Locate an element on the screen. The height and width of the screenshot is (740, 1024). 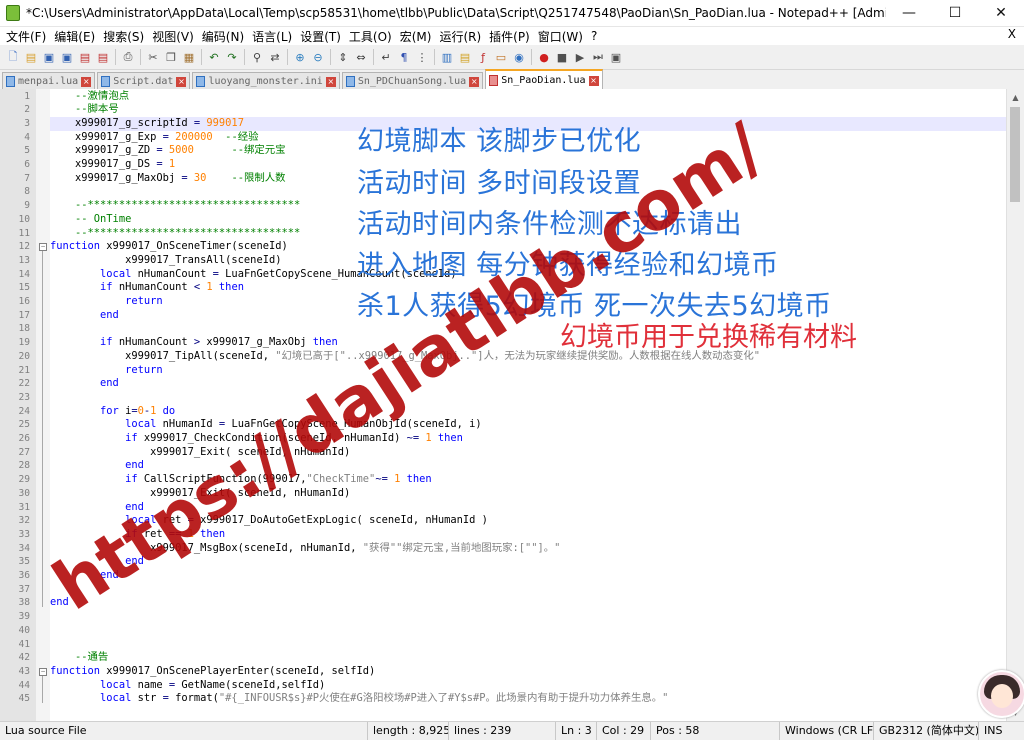
code-line: if nHumanCount > x999017_g_MaxObj then is located at coordinates (528, 343).